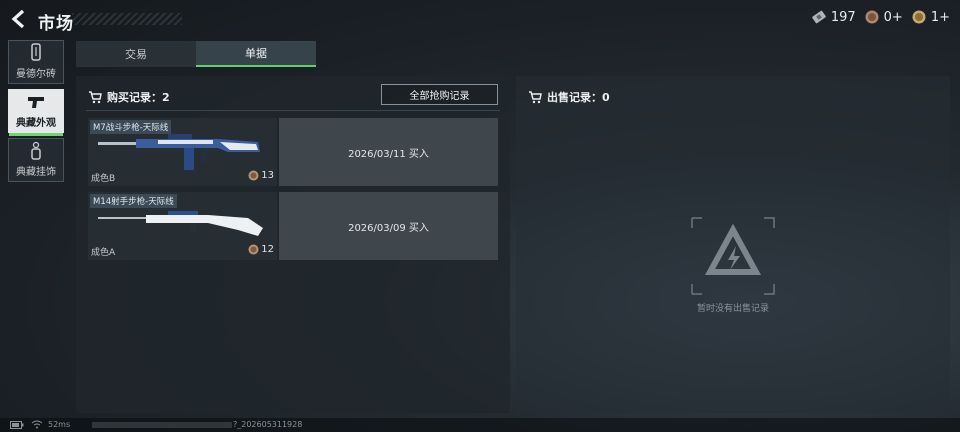 This screenshot has height=432, width=960. Describe the element at coordinates (59, 424) in the screenshot. I see `ping-text: 52ms` at that location.